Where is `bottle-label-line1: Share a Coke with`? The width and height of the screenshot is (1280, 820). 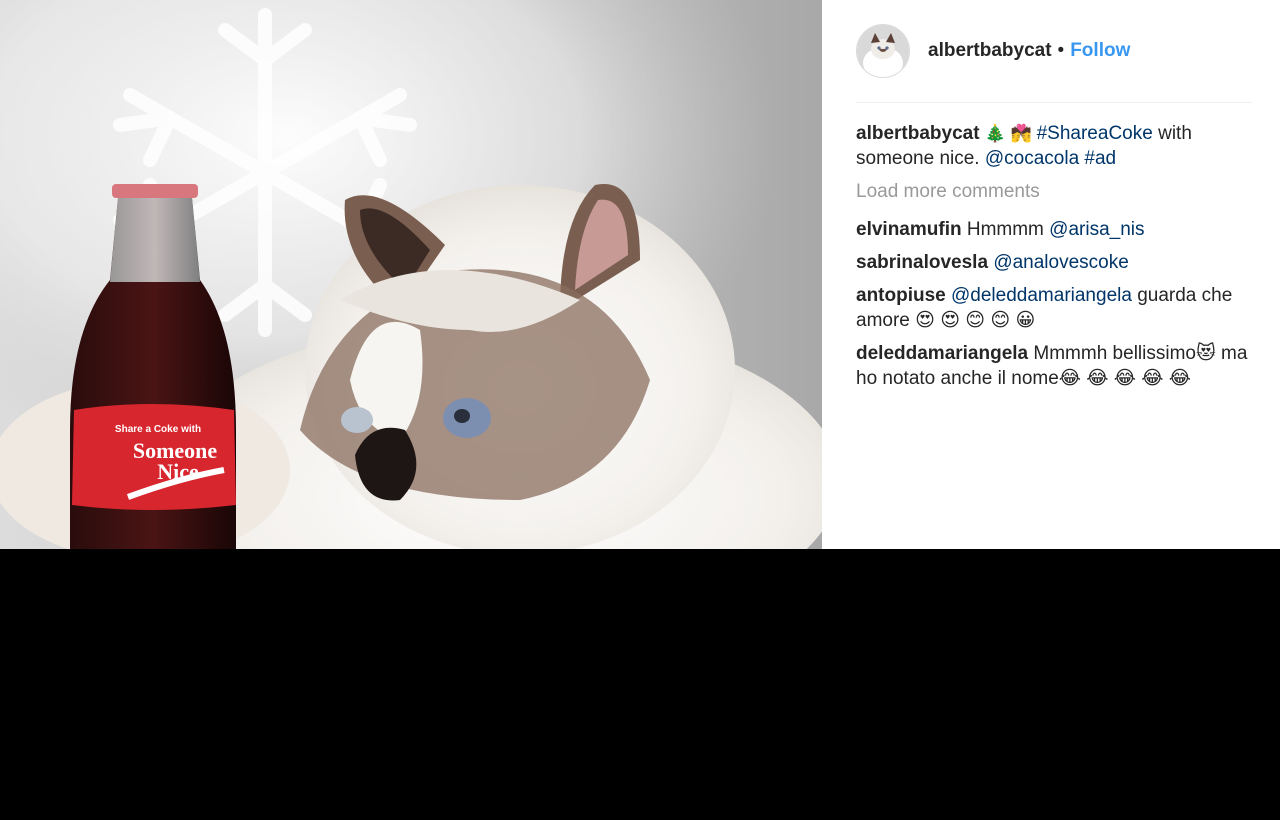 bottle-label-line1: Share a Coke with is located at coordinates (158, 429).